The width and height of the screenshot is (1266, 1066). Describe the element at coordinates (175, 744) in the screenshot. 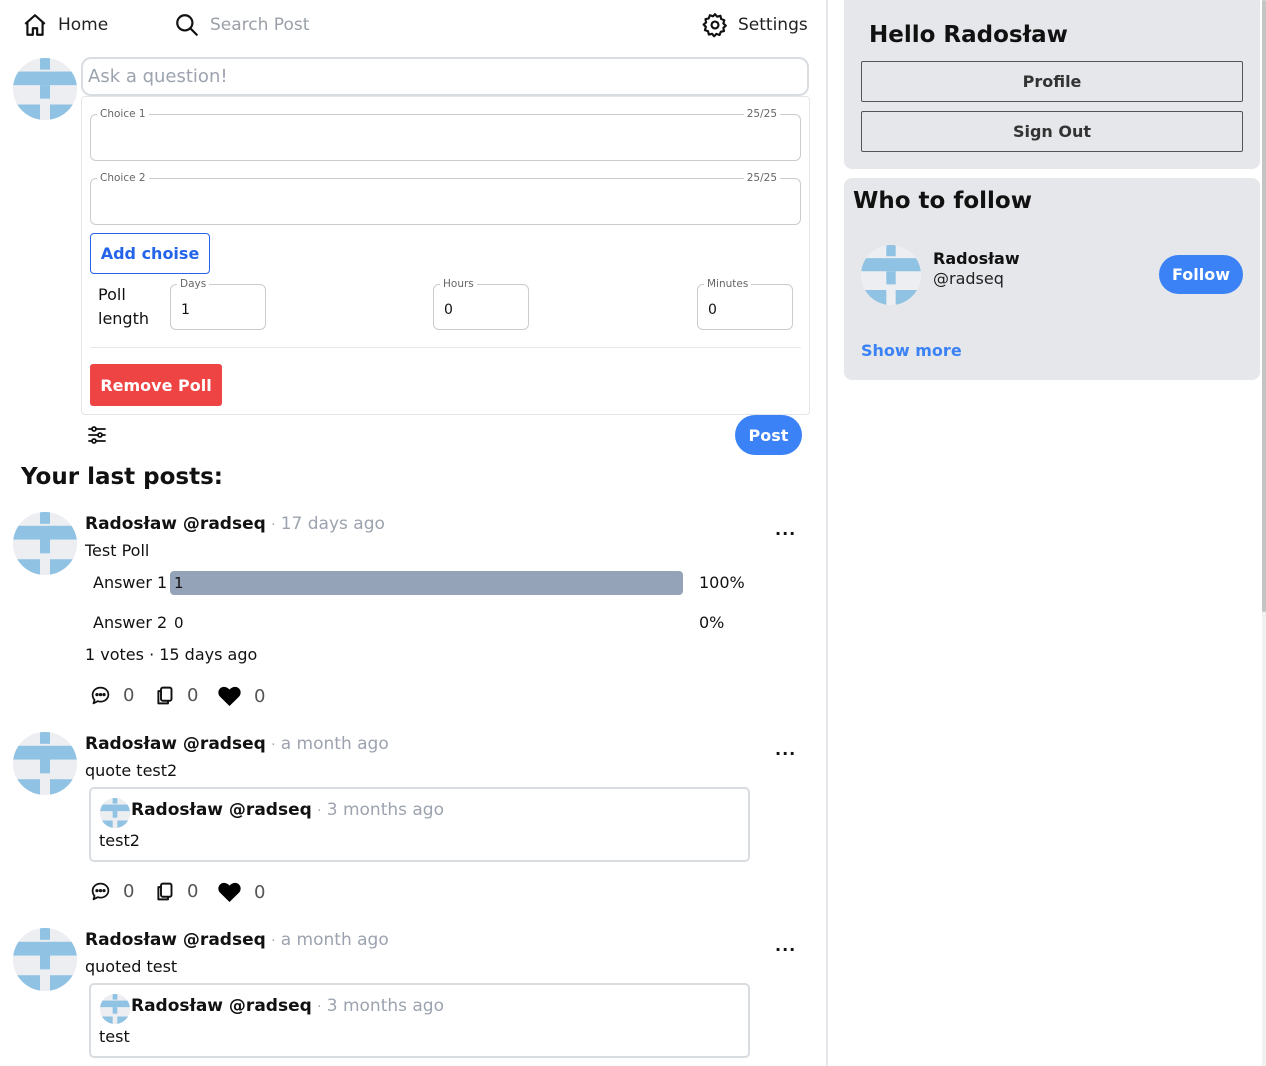

I see `post-2-author: Radosław @radseq` at that location.